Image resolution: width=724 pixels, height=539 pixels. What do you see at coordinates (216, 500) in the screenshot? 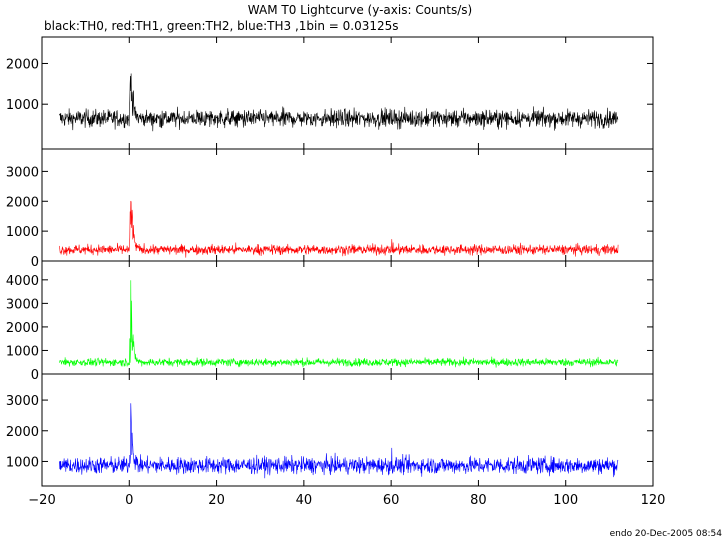
I see `x-tick-label: 20` at bounding box center [216, 500].